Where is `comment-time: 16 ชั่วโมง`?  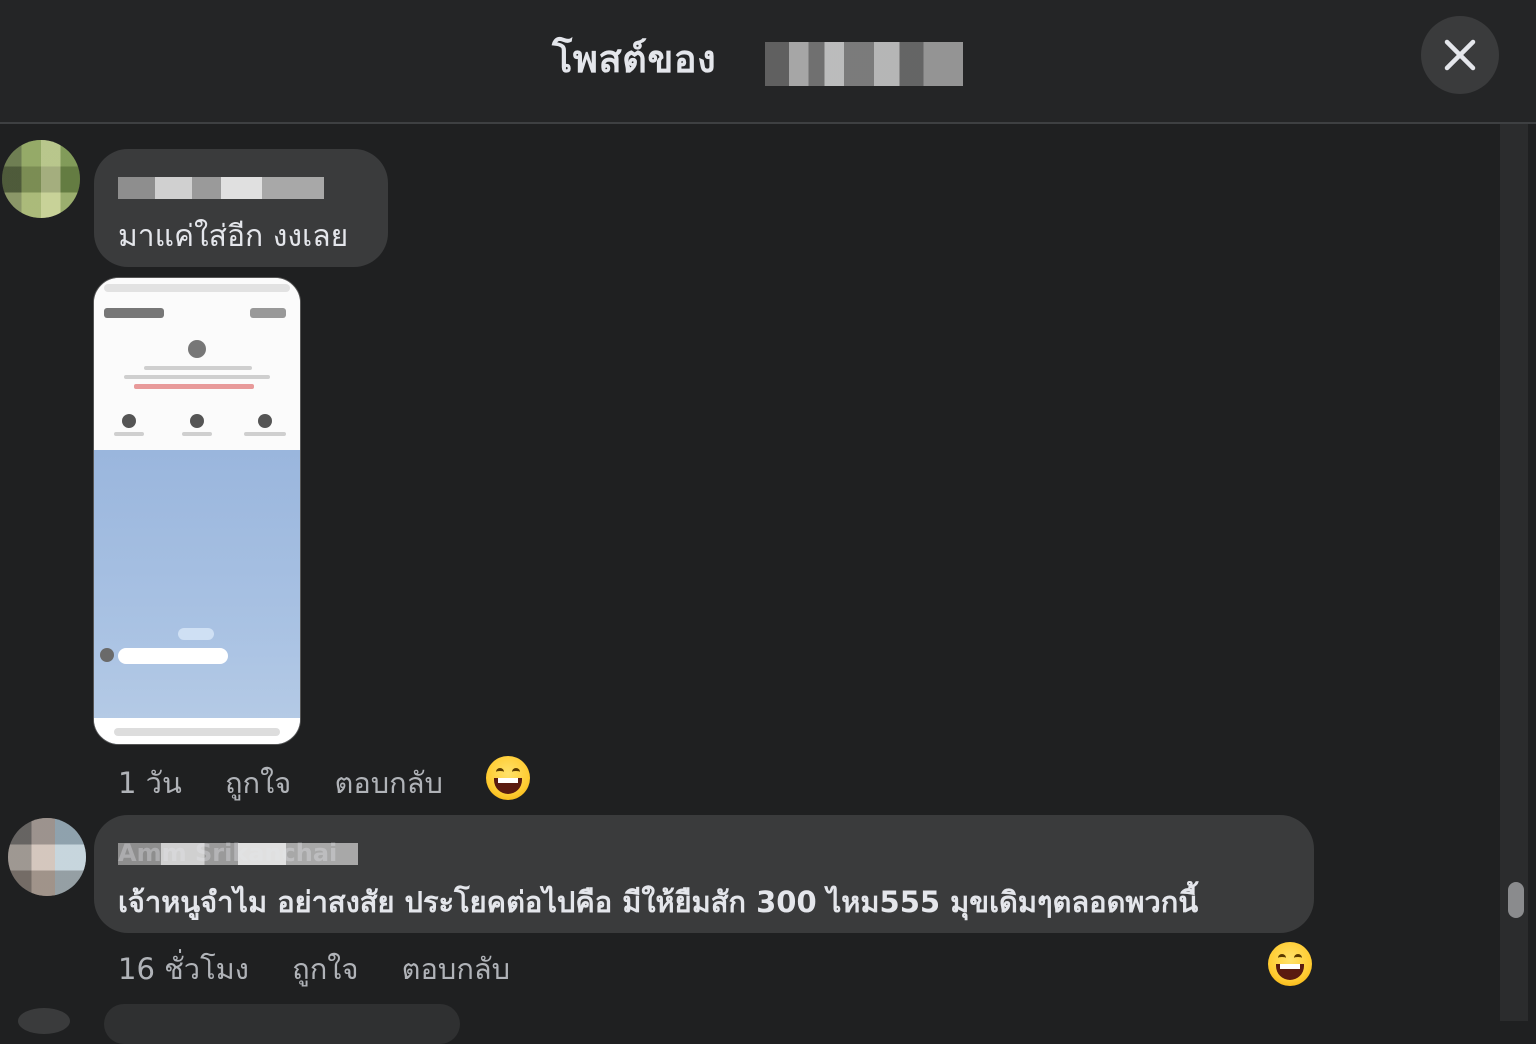 comment-time: 16 ชั่วโมง is located at coordinates (183, 969).